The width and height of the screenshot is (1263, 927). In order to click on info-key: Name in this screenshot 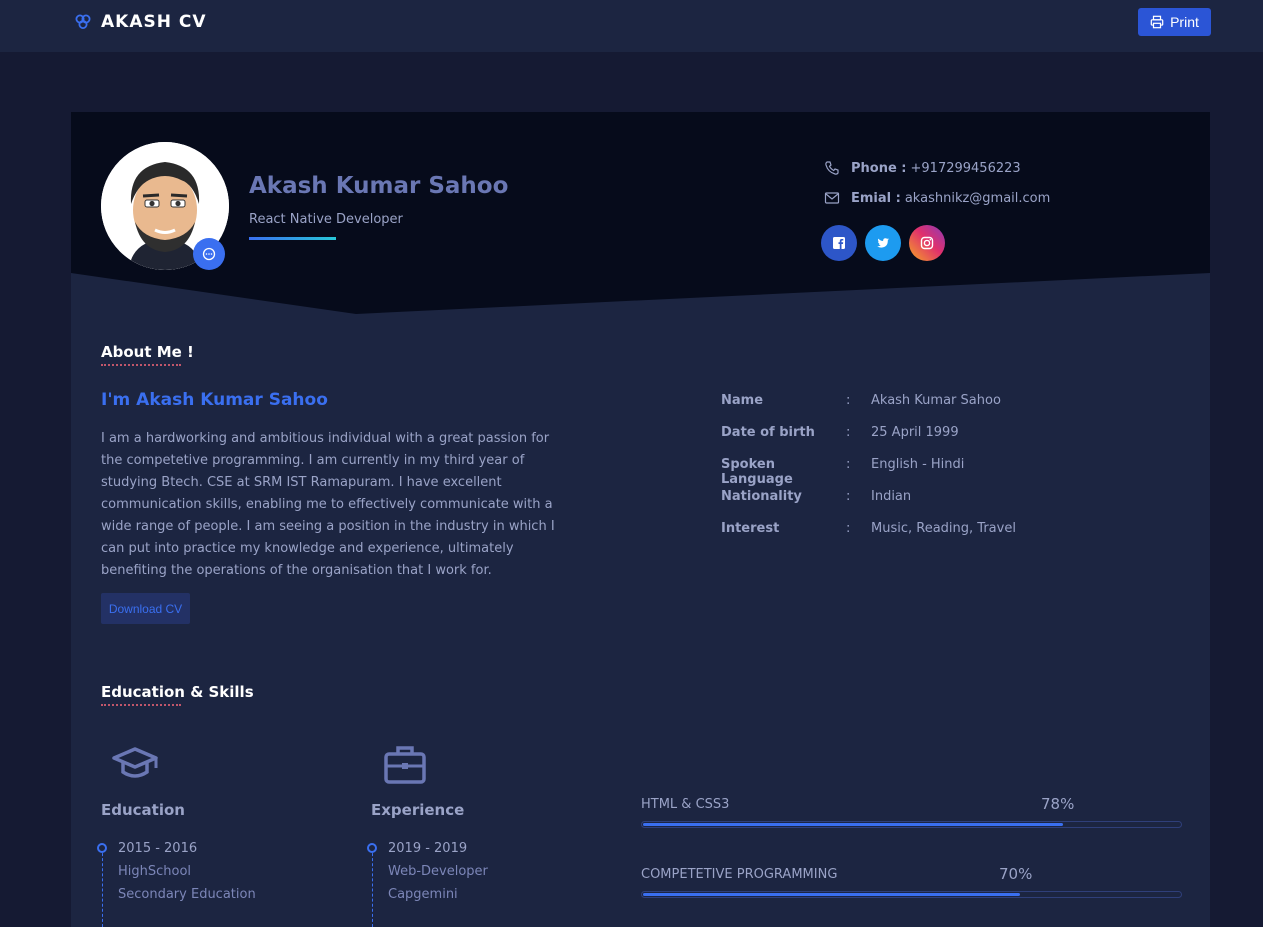, I will do `click(742, 400)`.